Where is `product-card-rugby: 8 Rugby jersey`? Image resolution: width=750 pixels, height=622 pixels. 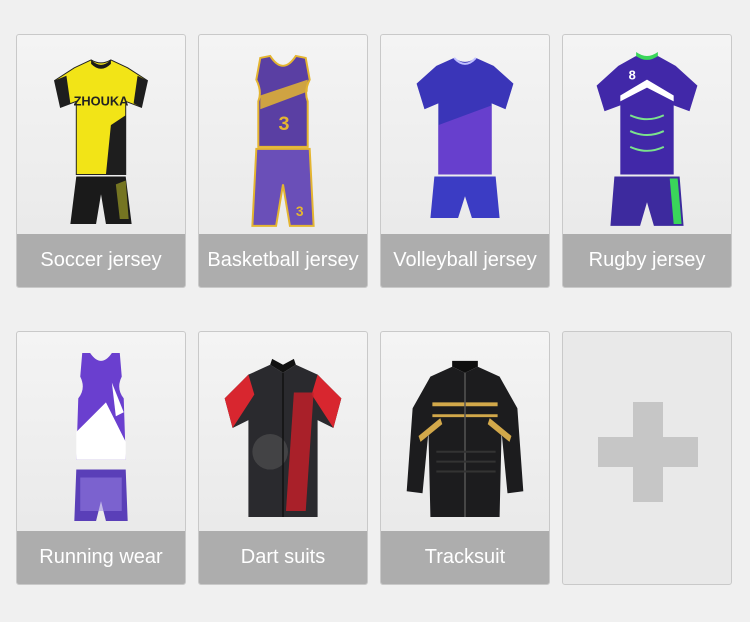
product-card-rugby: 8 Rugby jersey is located at coordinates (647, 161).